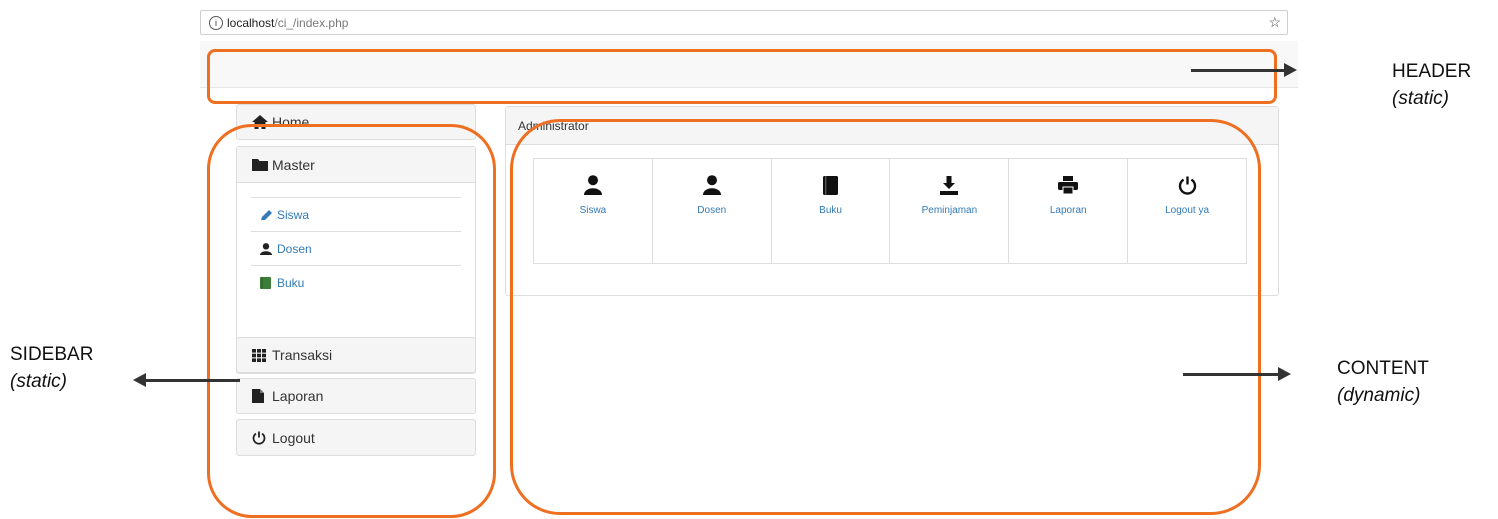  I want to click on annotation-note-text: (dynamic), so click(1379, 395).